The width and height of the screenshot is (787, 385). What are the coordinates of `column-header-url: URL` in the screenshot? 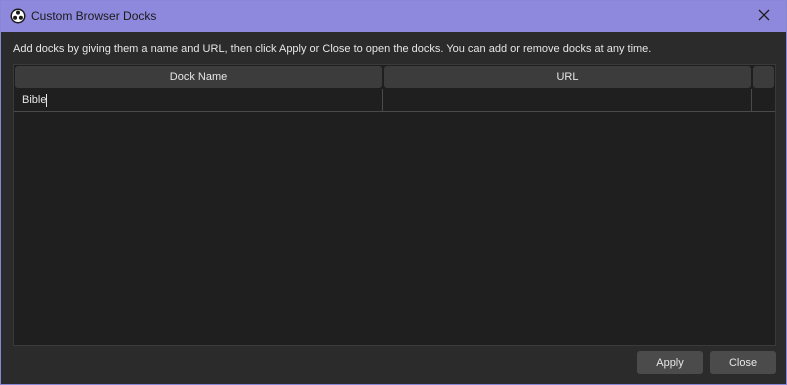 It's located at (567, 77).